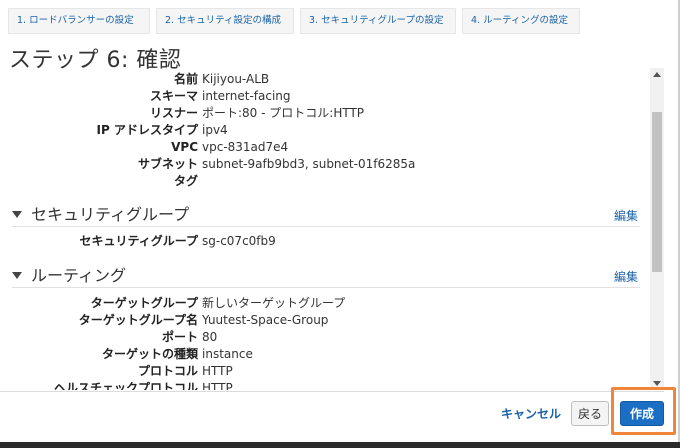 Image resolution: width=680 pixels, height=448 pixels. What do you see at coordinates (325, 241) in the screenshot?
I see `detail-row-security-group: セキュリティグループ sg-c07c0fb9` at bounding box center [325, 241].